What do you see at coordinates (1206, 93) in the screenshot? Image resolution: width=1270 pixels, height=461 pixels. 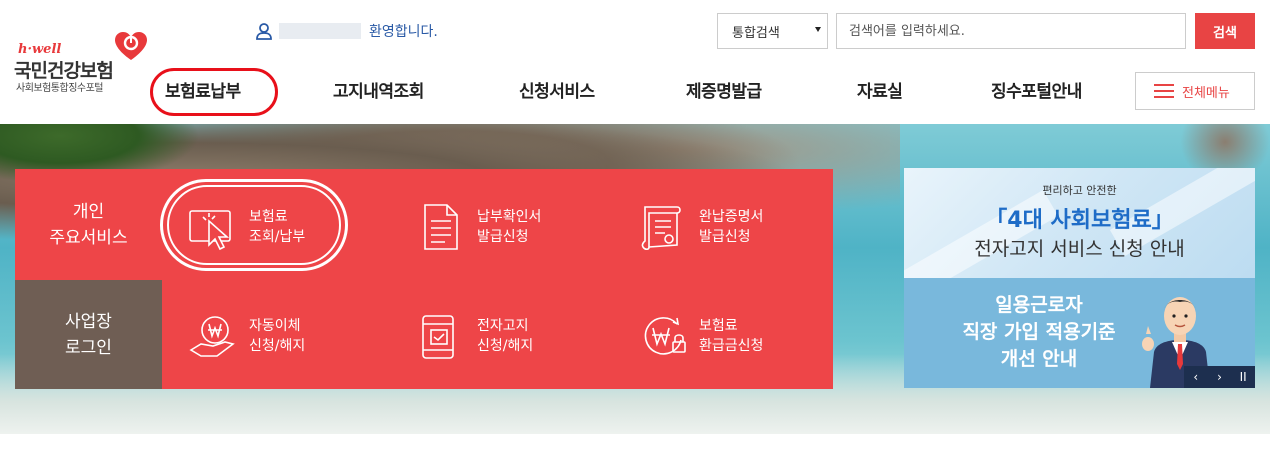 I see `all-menu-label: 전체메뉴` at bounding box center [1206, 93].